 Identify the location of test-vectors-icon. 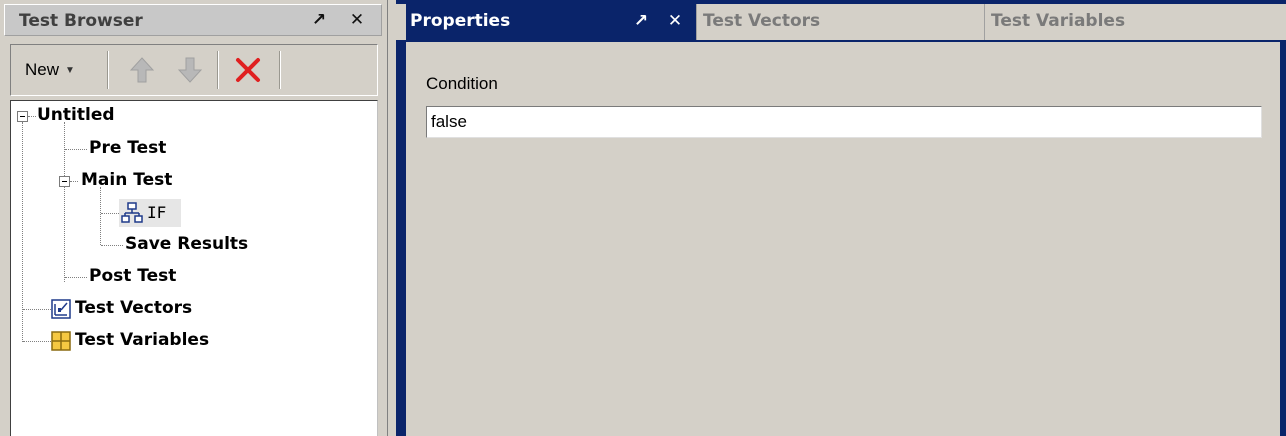
(61, 309).